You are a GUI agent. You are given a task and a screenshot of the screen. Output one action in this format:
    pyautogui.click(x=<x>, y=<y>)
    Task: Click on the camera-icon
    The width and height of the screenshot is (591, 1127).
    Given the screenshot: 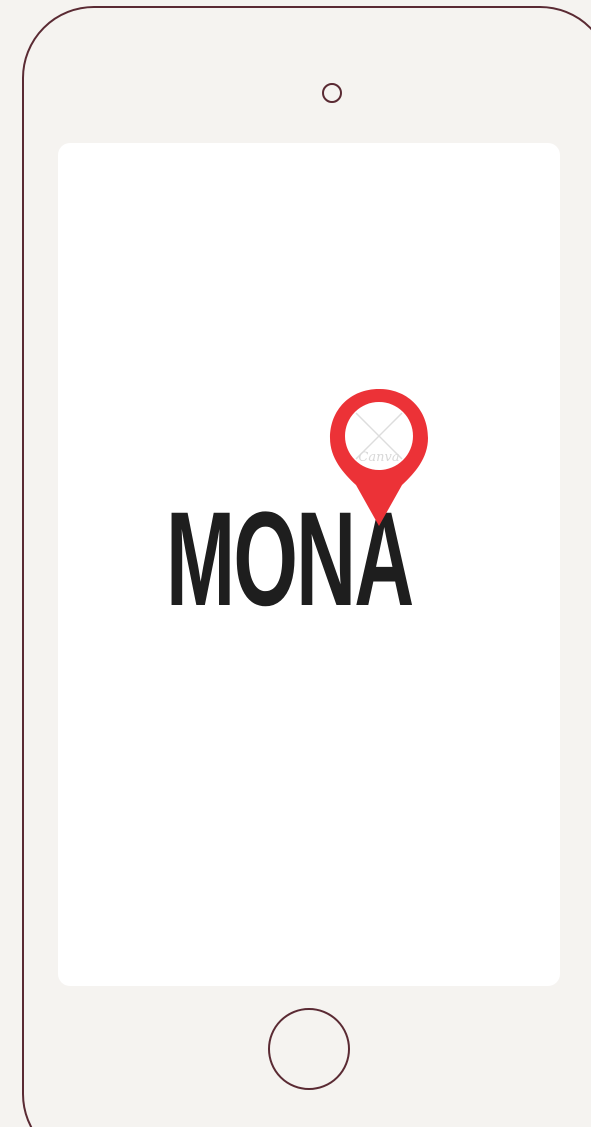 What is the action you would take?
    pyautogui.click(x=332, y=93)
    